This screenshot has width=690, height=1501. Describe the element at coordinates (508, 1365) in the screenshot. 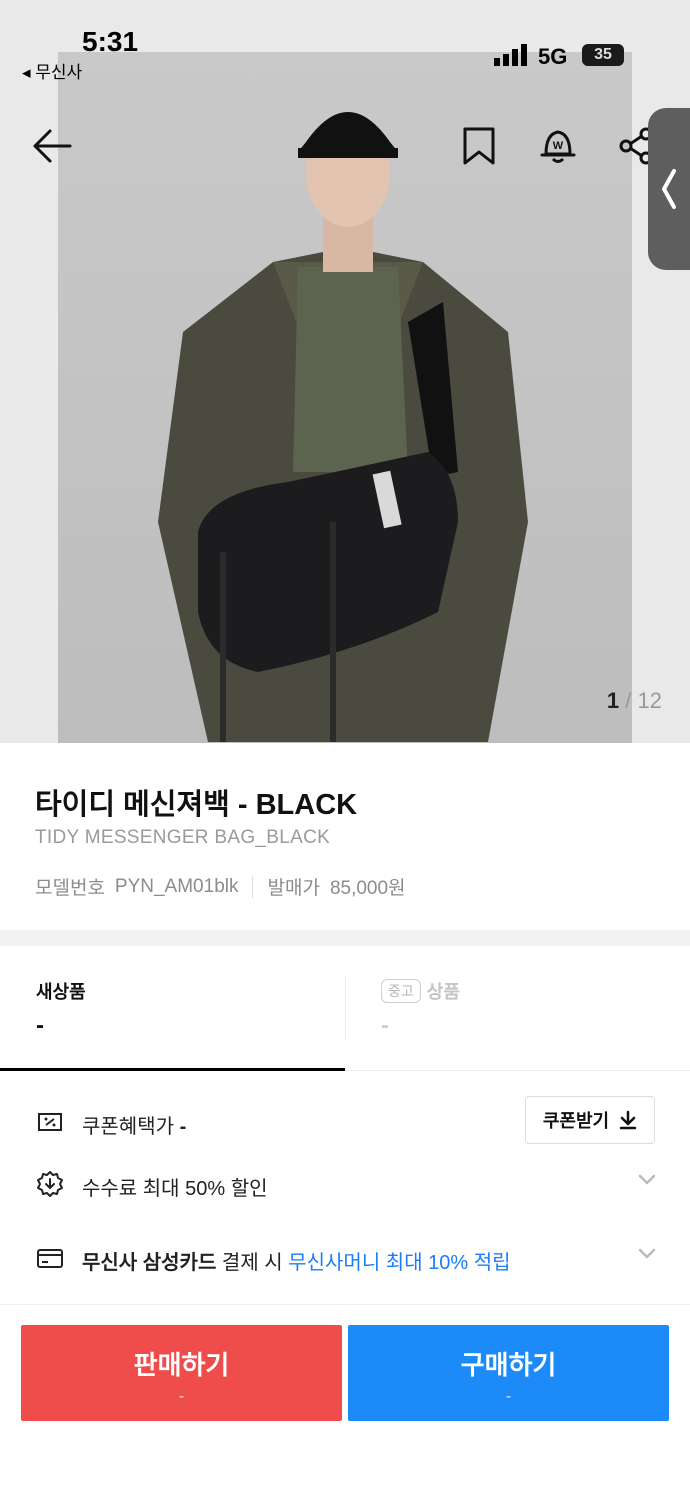

I see `buy-label: 구매하기` at that location.